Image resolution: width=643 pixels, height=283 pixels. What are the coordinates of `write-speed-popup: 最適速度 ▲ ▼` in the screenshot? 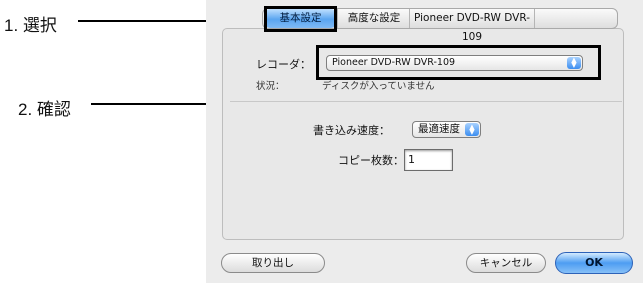 It's located at (446, 129).